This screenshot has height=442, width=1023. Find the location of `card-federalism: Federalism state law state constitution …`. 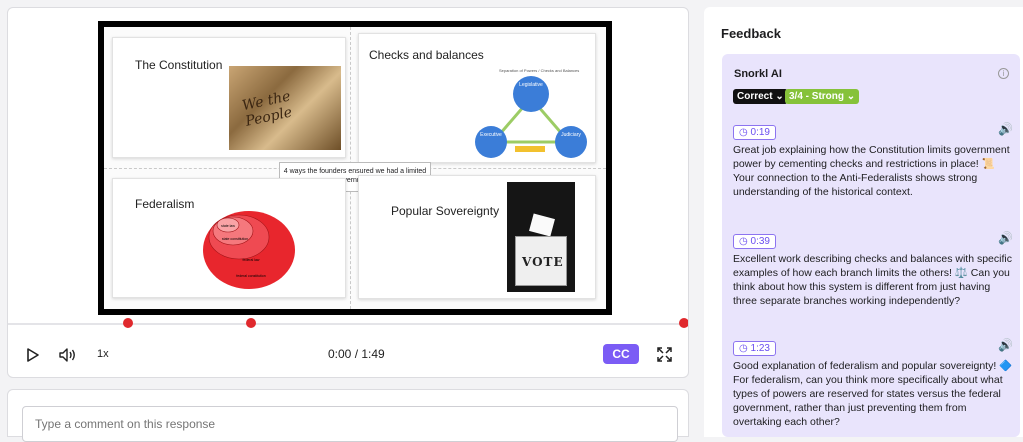

card-federalism: Federalism state law state constitution … is located at coordinates (229, 238).